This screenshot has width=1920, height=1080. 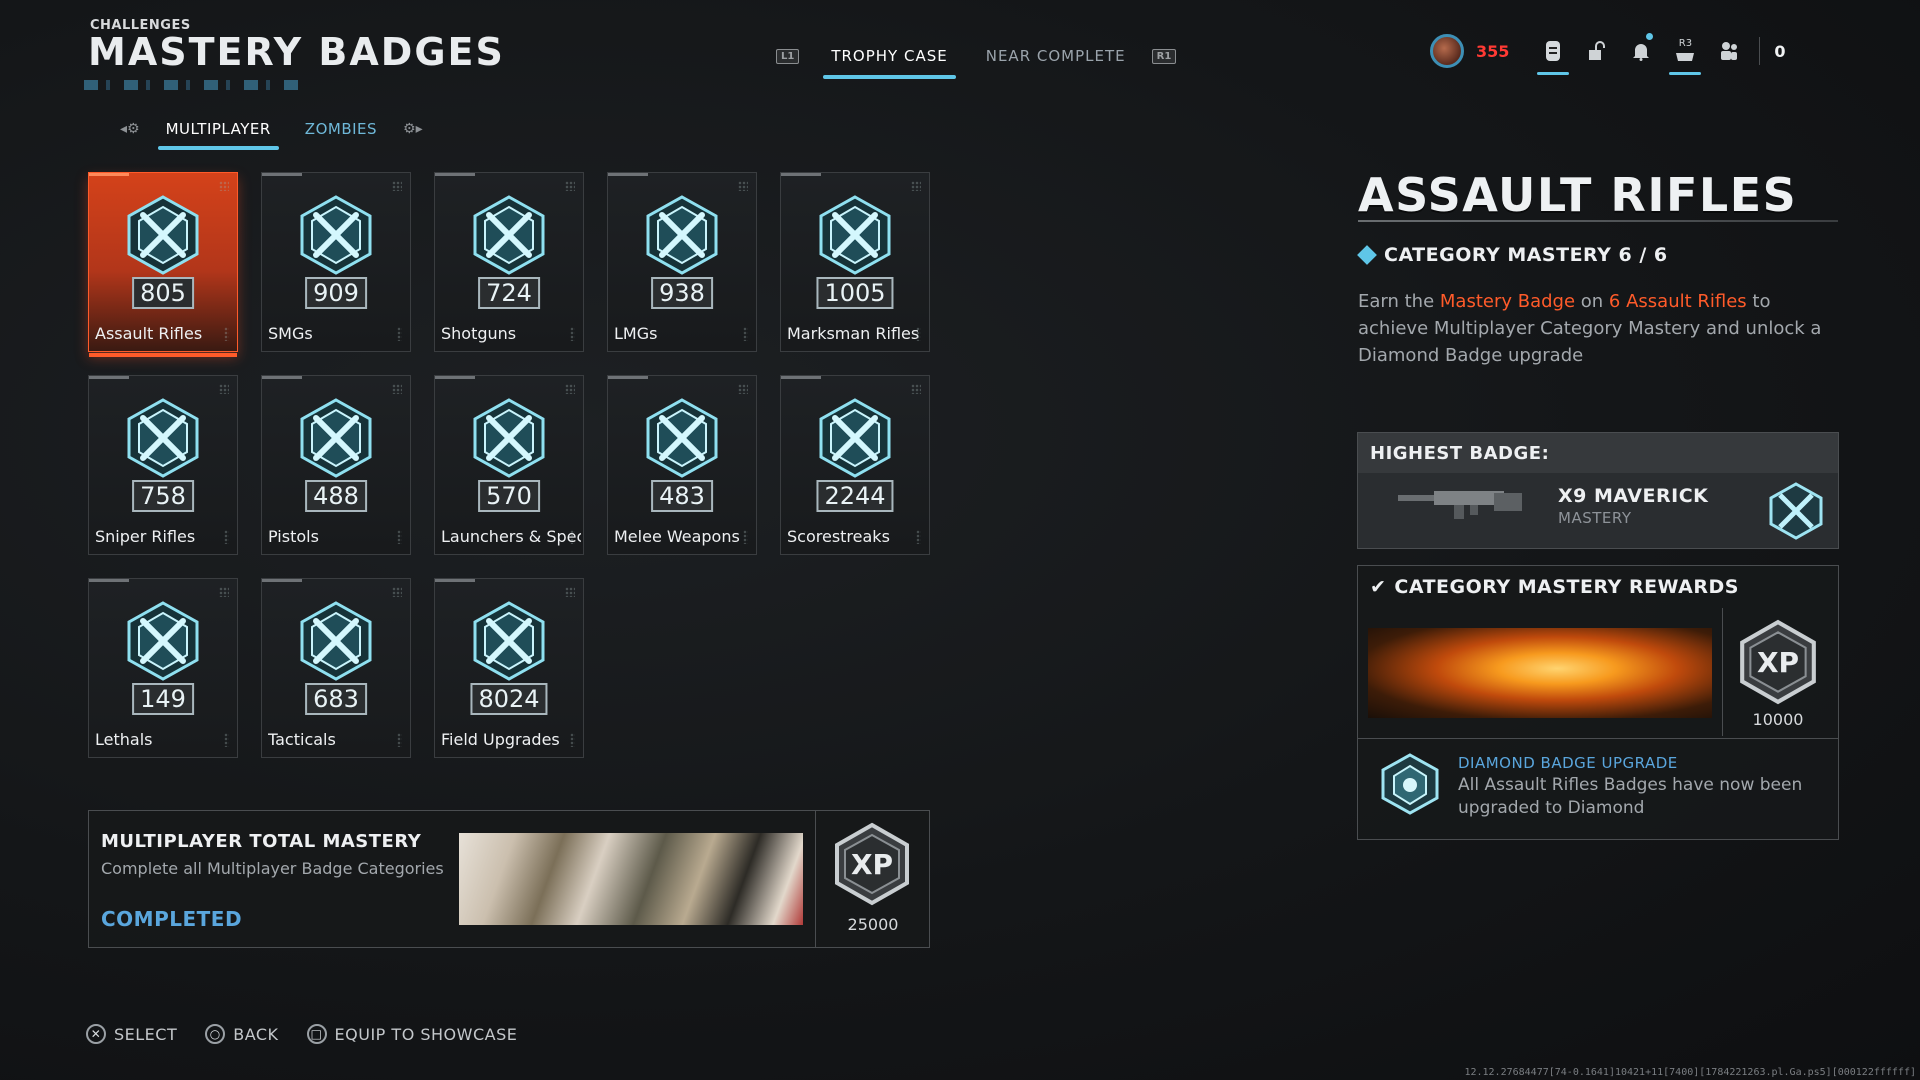 I want to click on avatar-icon, so click(x=1447, y=51).